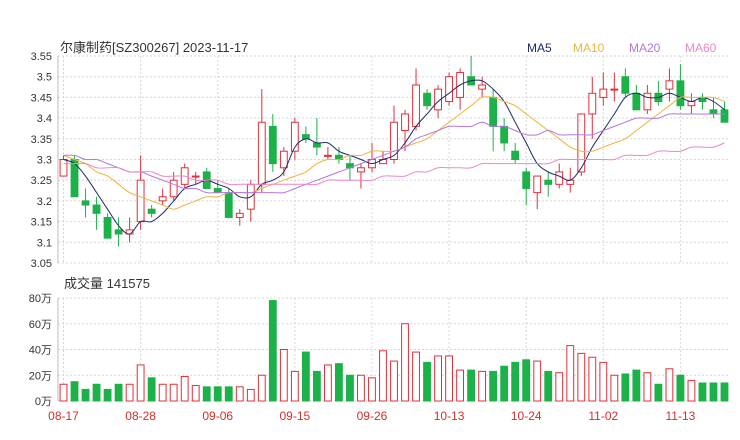 The image size is (740, 440). I want to click on legend-ma10: MA10, so click(589, 48).